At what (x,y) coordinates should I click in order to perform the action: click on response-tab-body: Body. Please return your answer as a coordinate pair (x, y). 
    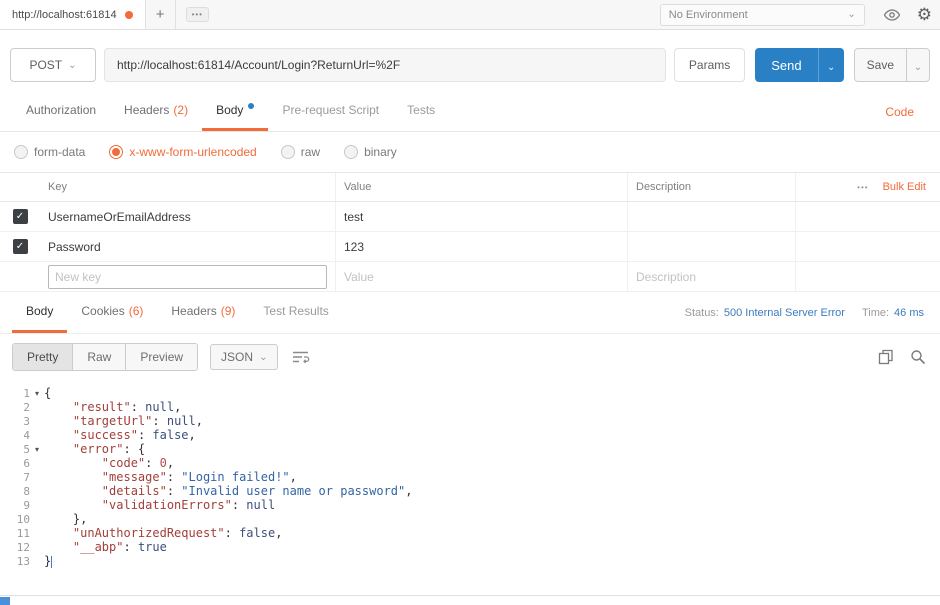
    Looking at the image, I should click on (40, 312).